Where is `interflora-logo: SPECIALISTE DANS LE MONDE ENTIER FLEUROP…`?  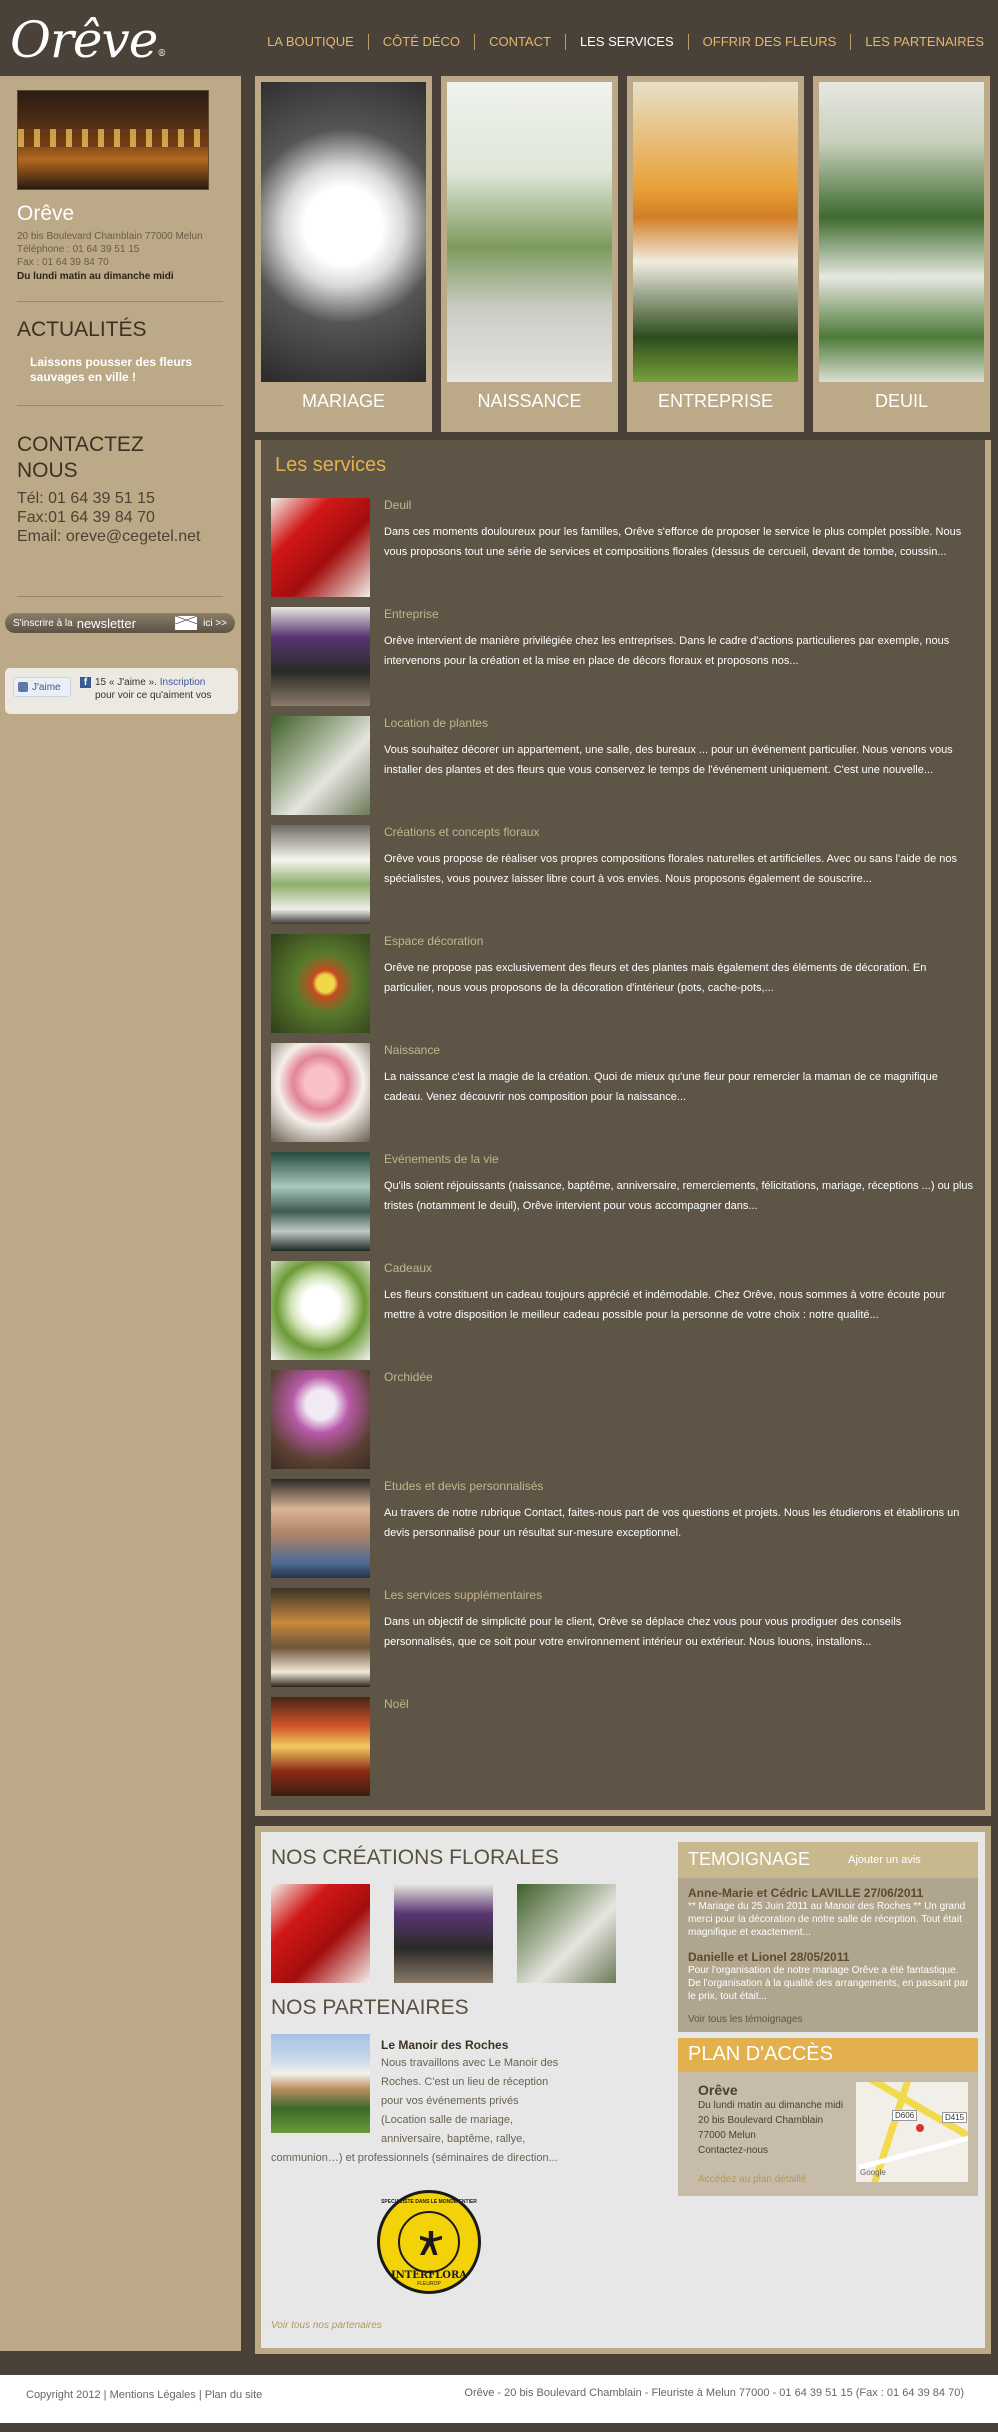
interflora-logo: SPECIALISTE DANS LE MONDE ENTIER FLEUROP… is located at coordinates (429, 2242).